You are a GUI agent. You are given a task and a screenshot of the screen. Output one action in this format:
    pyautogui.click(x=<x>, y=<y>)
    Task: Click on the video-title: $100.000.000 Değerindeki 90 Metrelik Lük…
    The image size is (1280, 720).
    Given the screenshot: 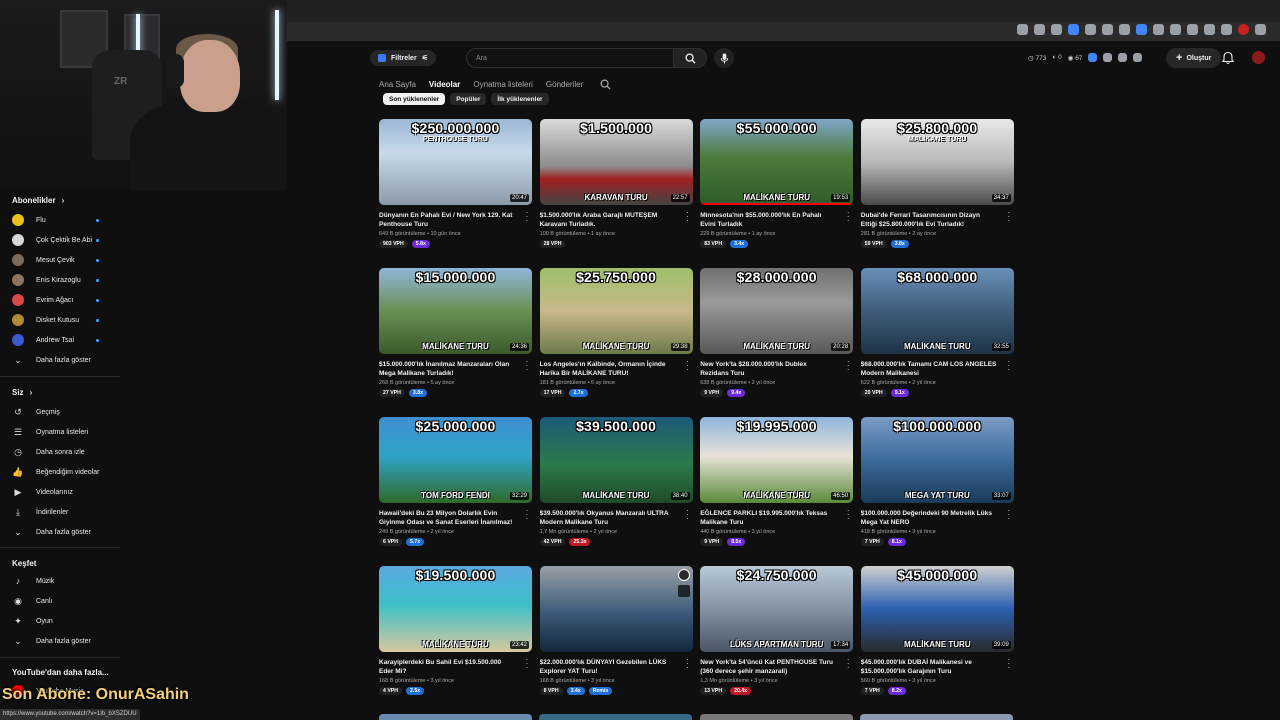 What is the action you would take?
    pyautogui.click(x=929, y=518)
    